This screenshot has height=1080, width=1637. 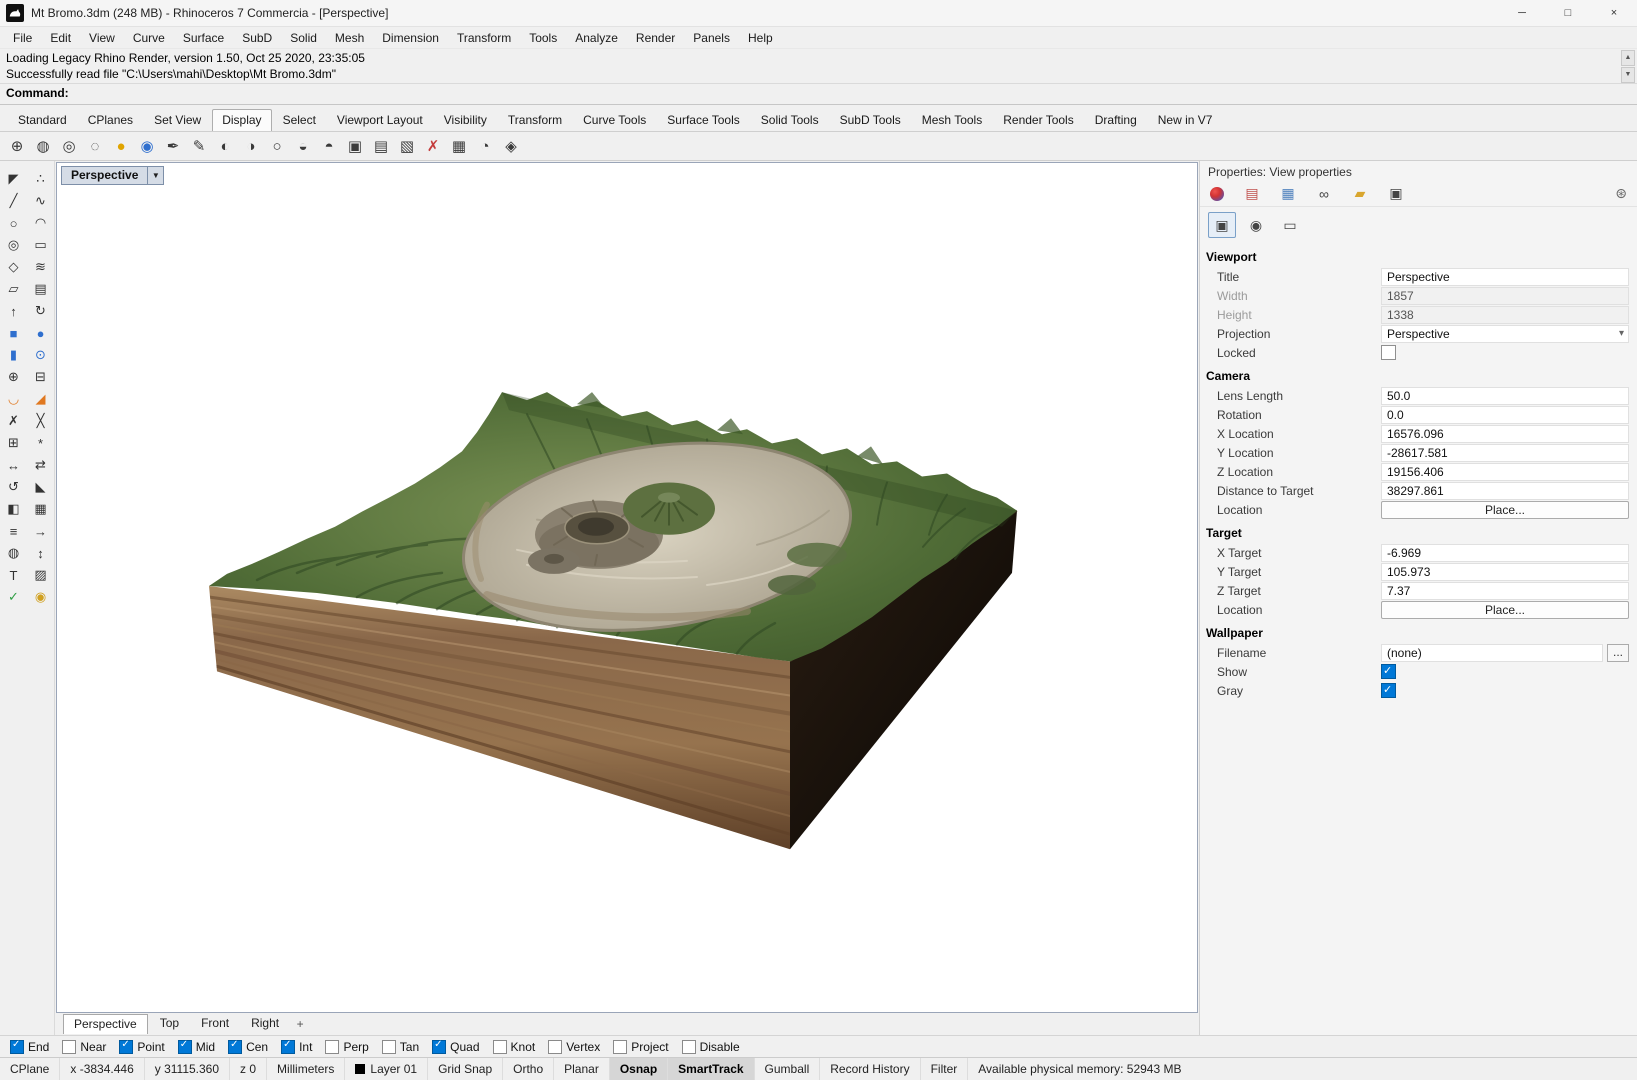 What do you see at coordinates (1505, 471) in the screenshot?
I see `property-value: 19156.406` at bounding box center [1505, 471].